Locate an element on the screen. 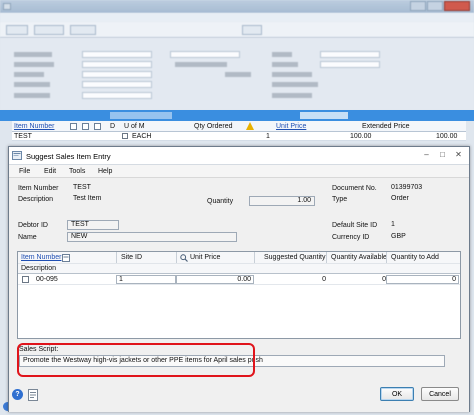 The height and width of the screenshot is (415, 474). col-quantity-to-add: Quantity to Add is located at coordinates (415, 257).